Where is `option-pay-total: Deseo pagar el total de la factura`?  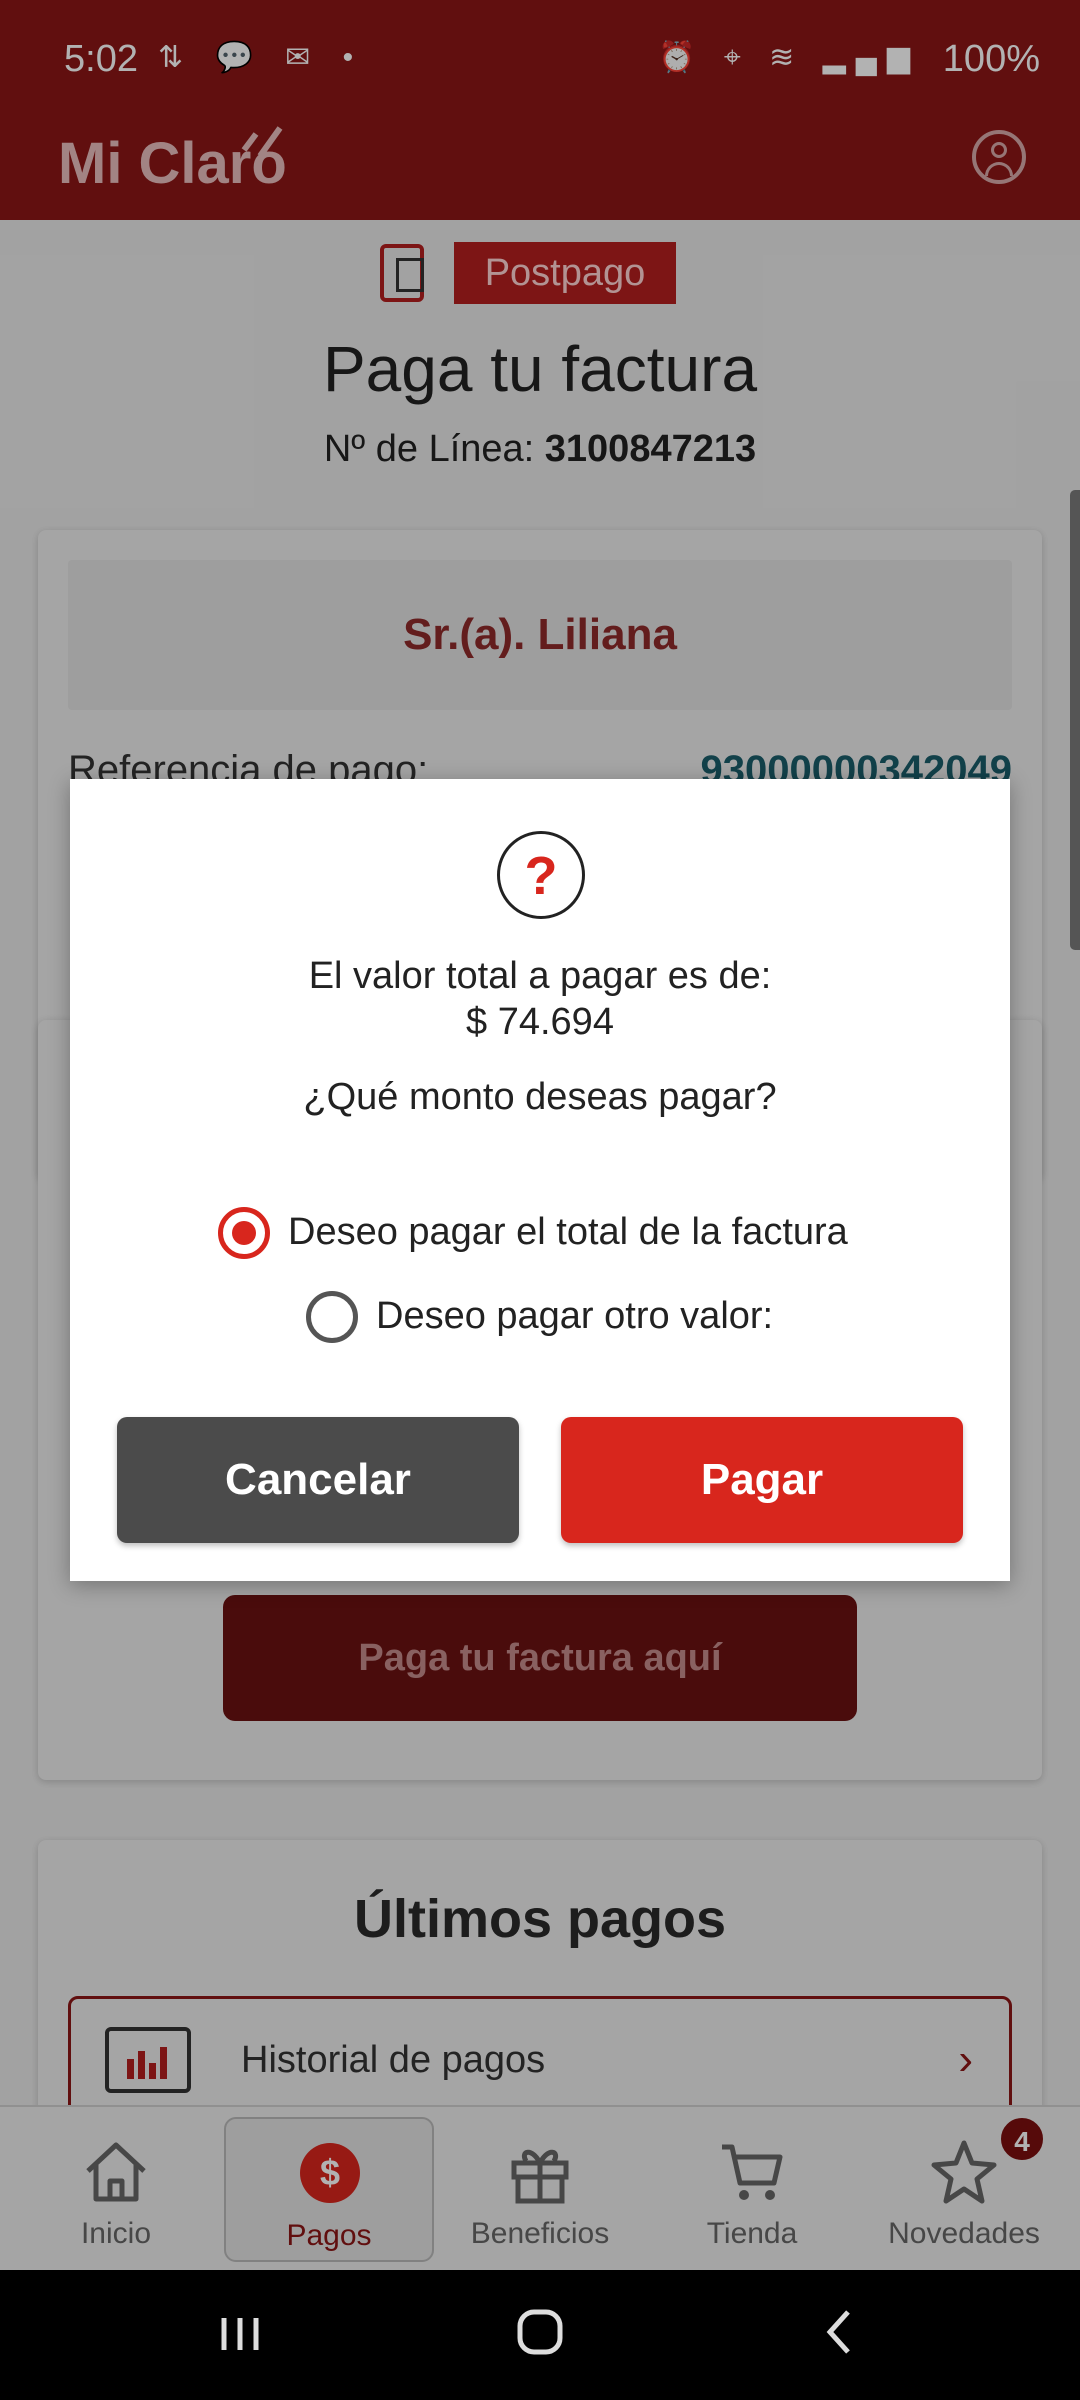 option-pay-total: Deseo pagar el total de la factura is located at coordinates (548, 1233).